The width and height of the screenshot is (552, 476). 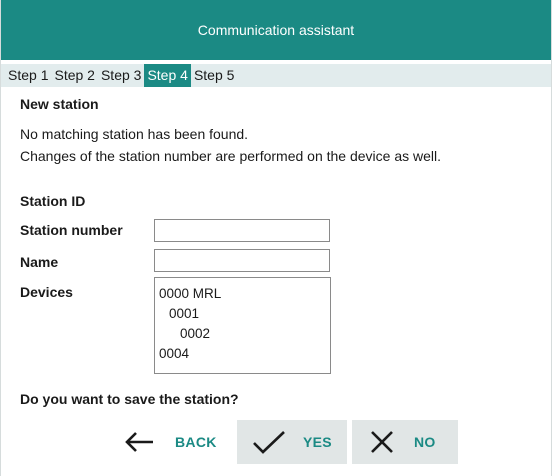 I want to click on tab-step-5: Step 5, so click(x=214, y=75).